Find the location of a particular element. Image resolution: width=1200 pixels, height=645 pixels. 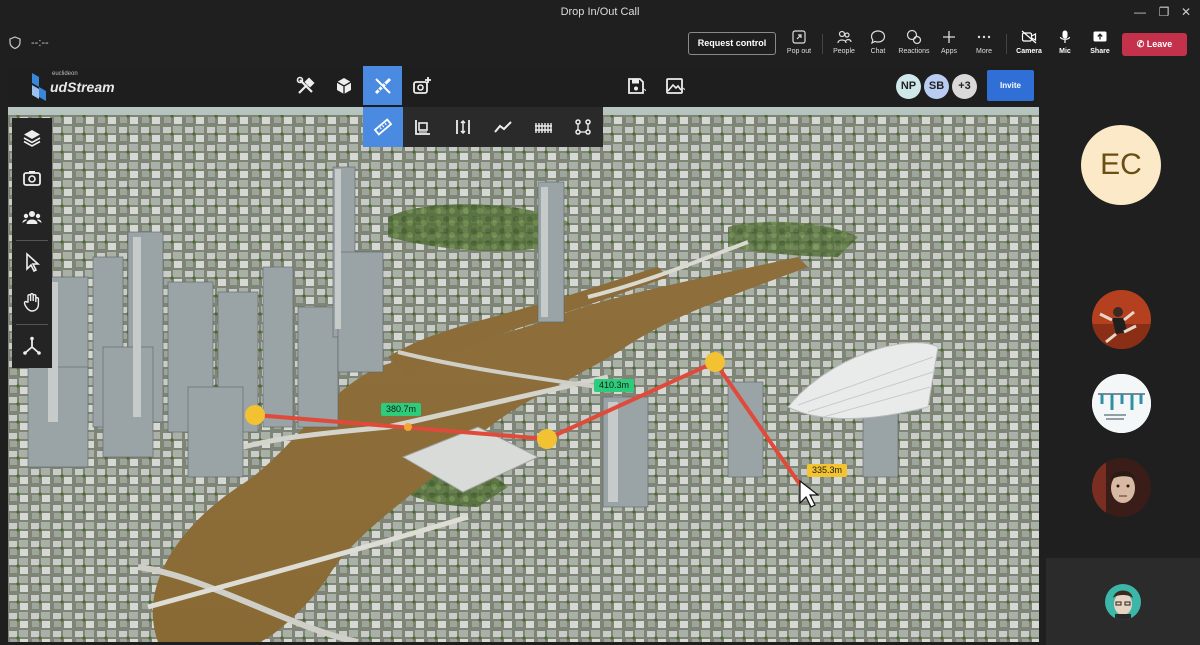

more-button: More is located at coordinates (984, 44).